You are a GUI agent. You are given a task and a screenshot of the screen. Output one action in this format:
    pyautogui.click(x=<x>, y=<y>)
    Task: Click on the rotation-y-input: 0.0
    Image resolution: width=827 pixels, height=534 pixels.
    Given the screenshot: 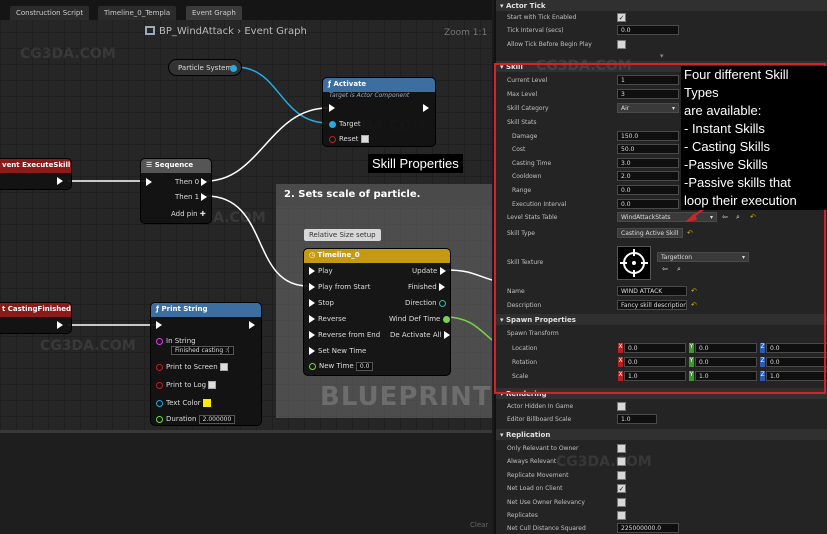 What is the action you would take?
    pyautogui.click(x=726, y=362)
    